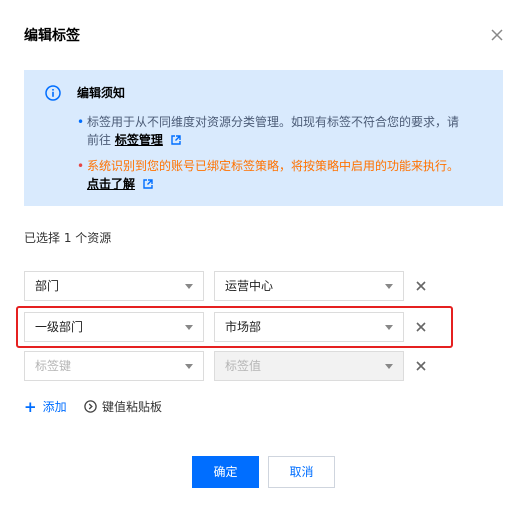 This screenshot has height=508, width=527. What do you see at coordinates (225, 472) in the screenshot?
I see `confirm-button: 确定` at bounding box center [225, 472].